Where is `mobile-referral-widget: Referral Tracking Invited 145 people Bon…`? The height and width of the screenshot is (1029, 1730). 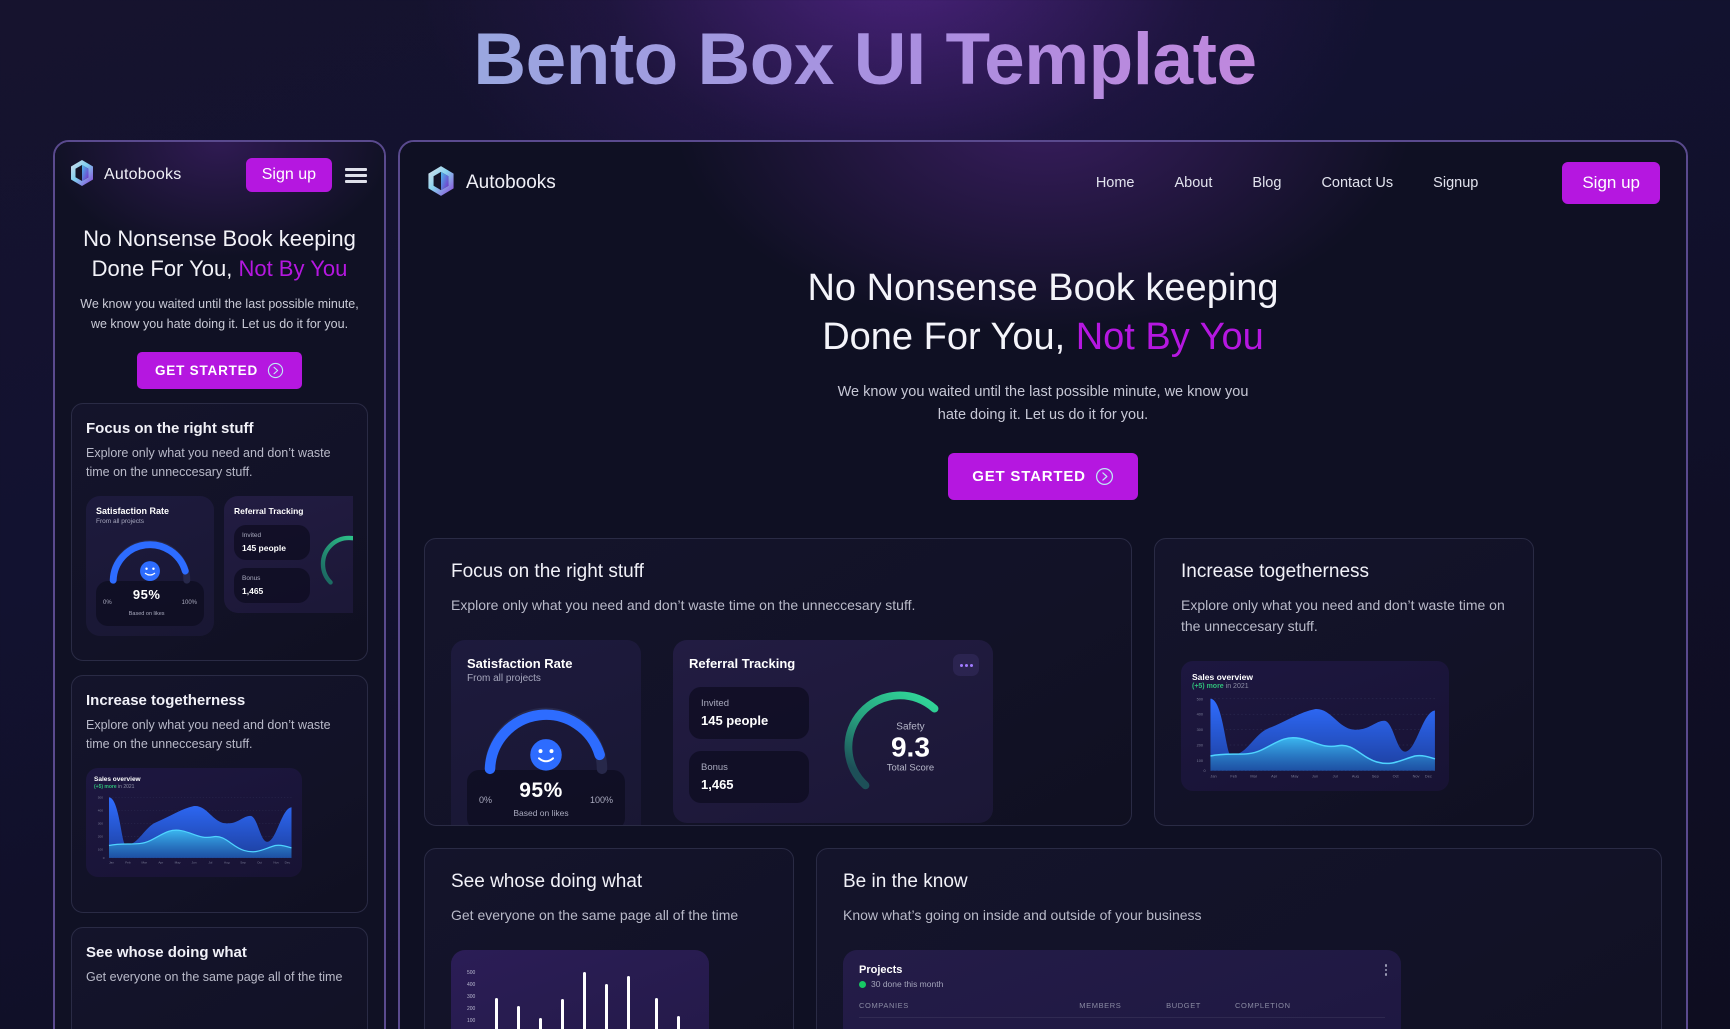 mobile-referral-widget: Referral Tracking Invited 145 people Bon… is located at coordinates (288, 554).